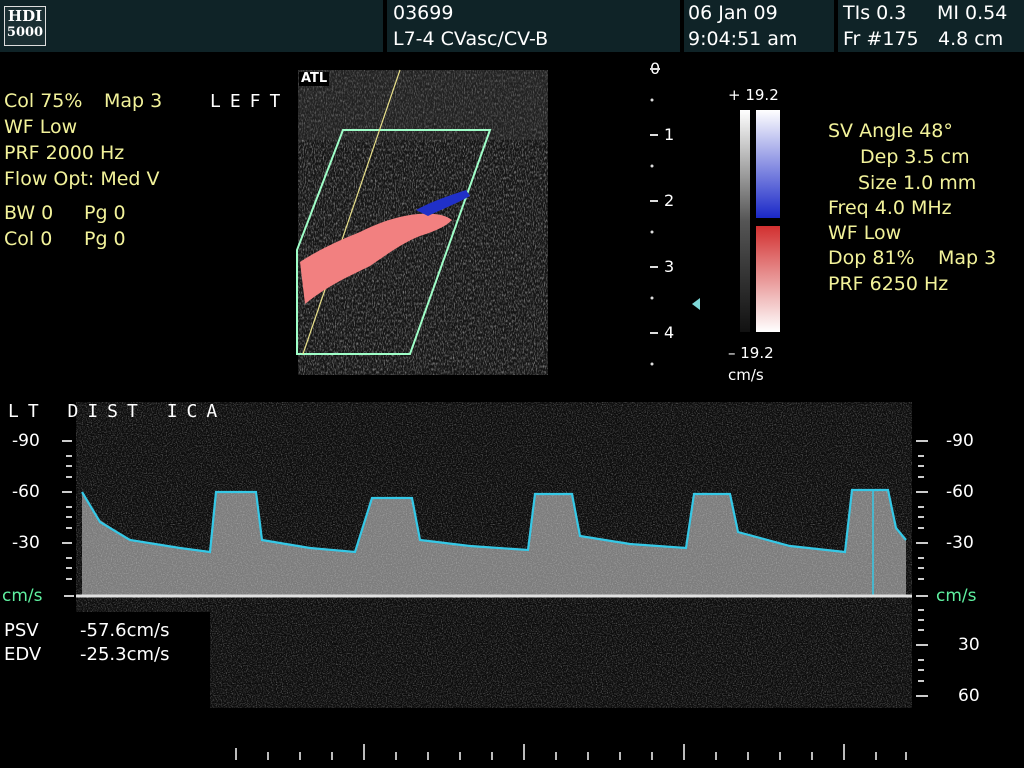  What do you see at coordinates (21, 630) in the screenshot?
I see `psv-label: PSV` at bounding box center [21, 630].